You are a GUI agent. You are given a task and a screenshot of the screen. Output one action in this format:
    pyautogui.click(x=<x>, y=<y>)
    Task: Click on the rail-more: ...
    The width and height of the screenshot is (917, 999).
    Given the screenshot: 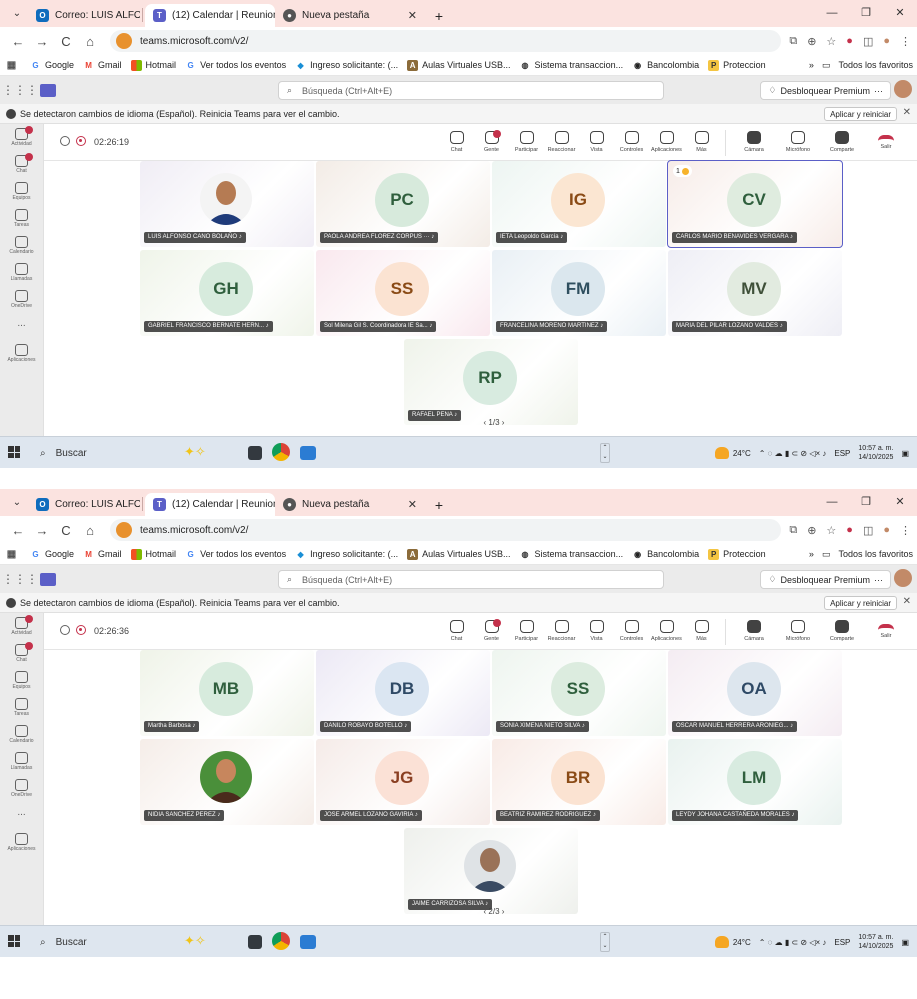 What is the action you would take?
    pyautogui.click(x=21, y=326)
    